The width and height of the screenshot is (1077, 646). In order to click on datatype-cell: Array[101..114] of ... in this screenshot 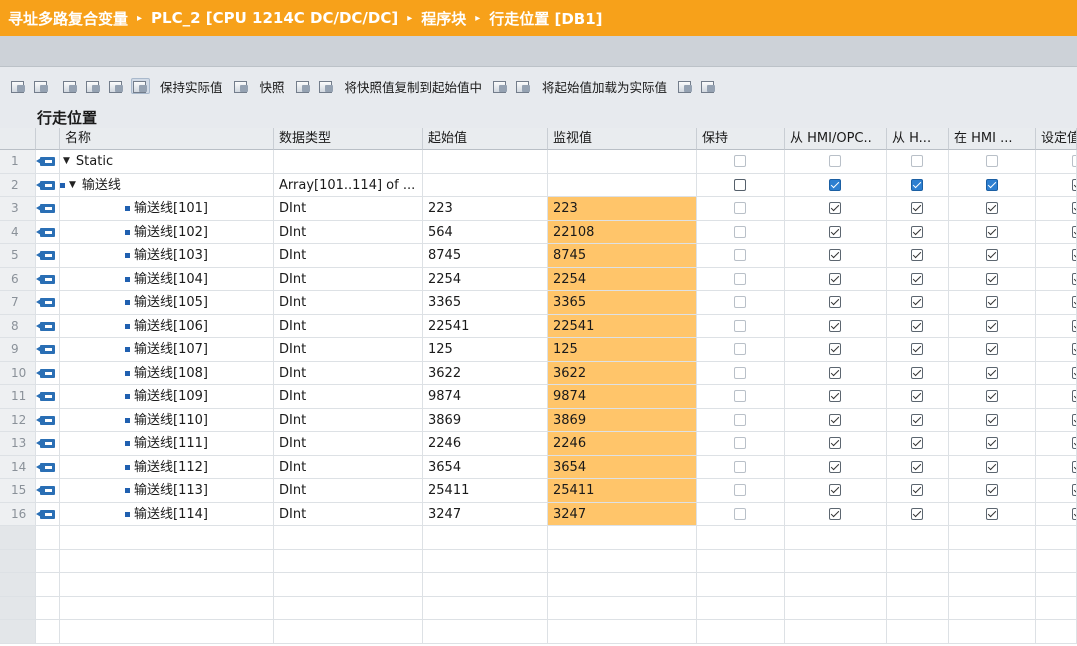, I will do `click(348, 185)`.